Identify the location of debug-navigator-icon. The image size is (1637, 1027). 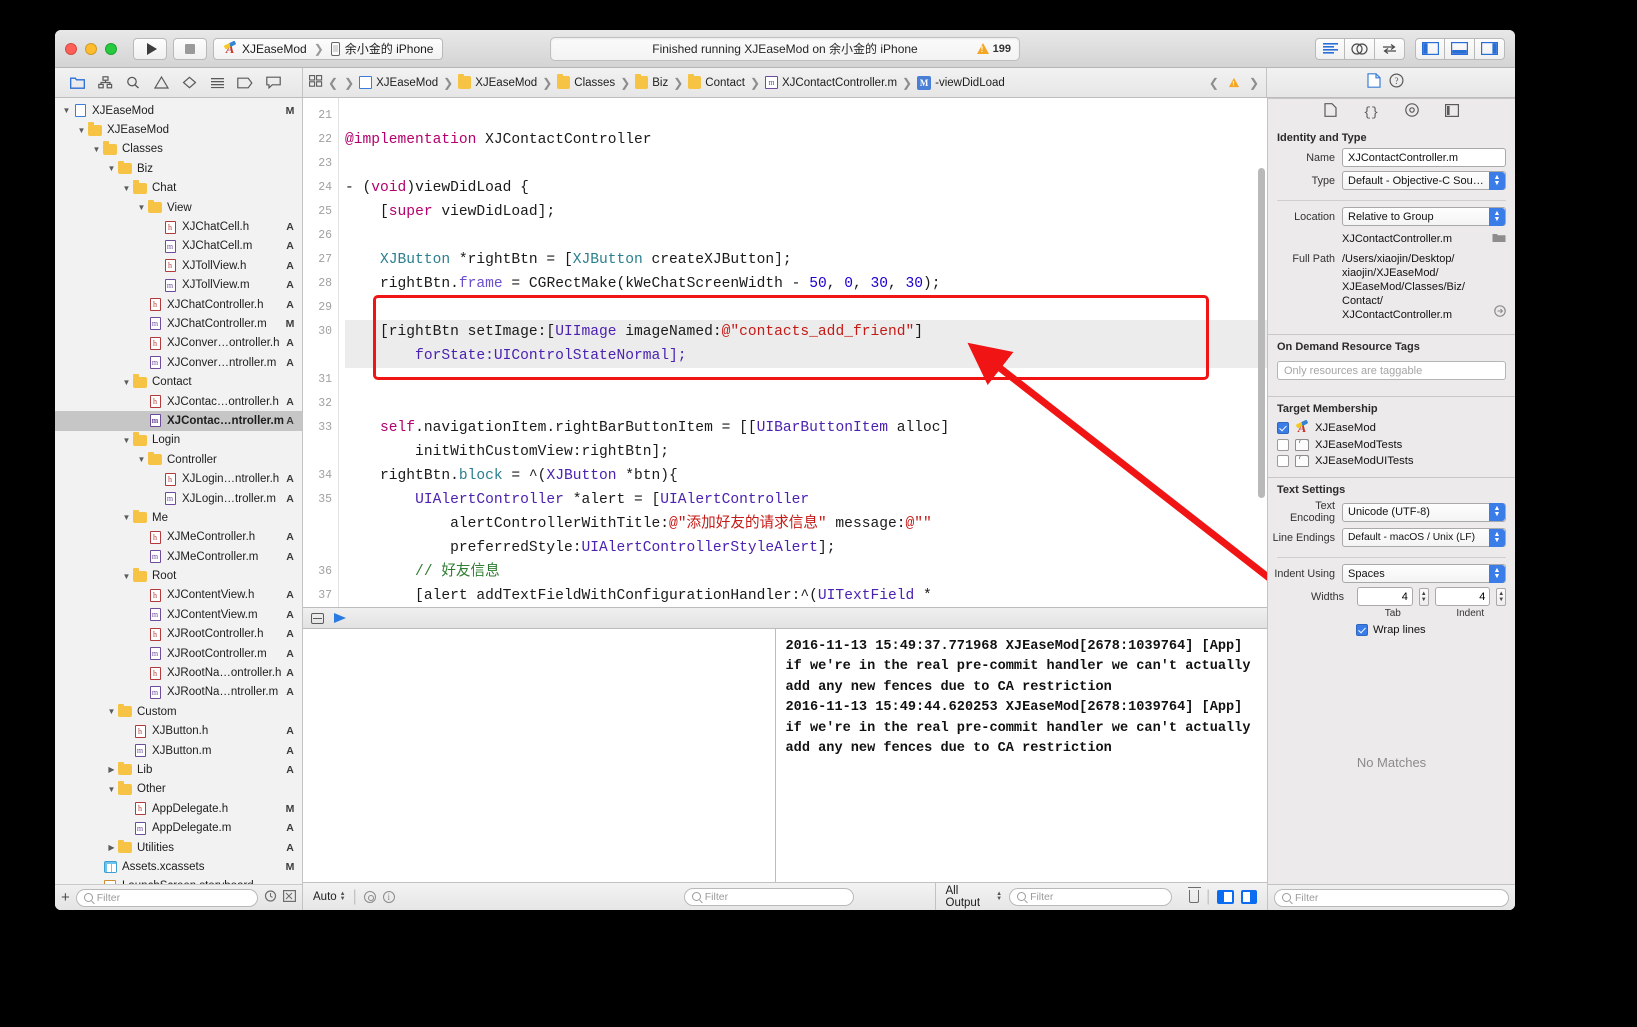
(217, 83).